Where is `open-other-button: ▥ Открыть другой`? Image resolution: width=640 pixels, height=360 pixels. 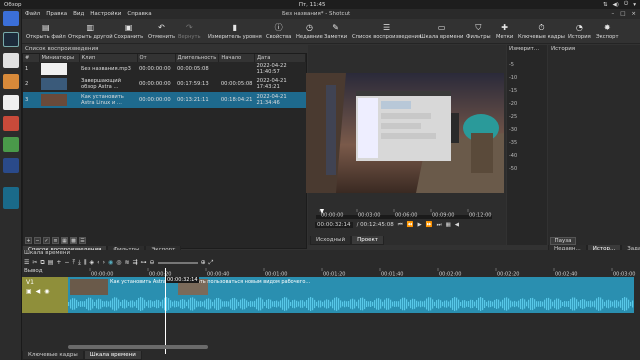
open-other-button: ▥ Открыть другой is located at coordinates (90, 32).